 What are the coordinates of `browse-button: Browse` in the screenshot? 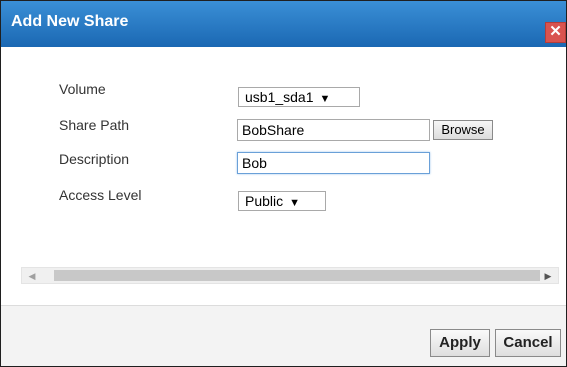 It's located at (463, 130).